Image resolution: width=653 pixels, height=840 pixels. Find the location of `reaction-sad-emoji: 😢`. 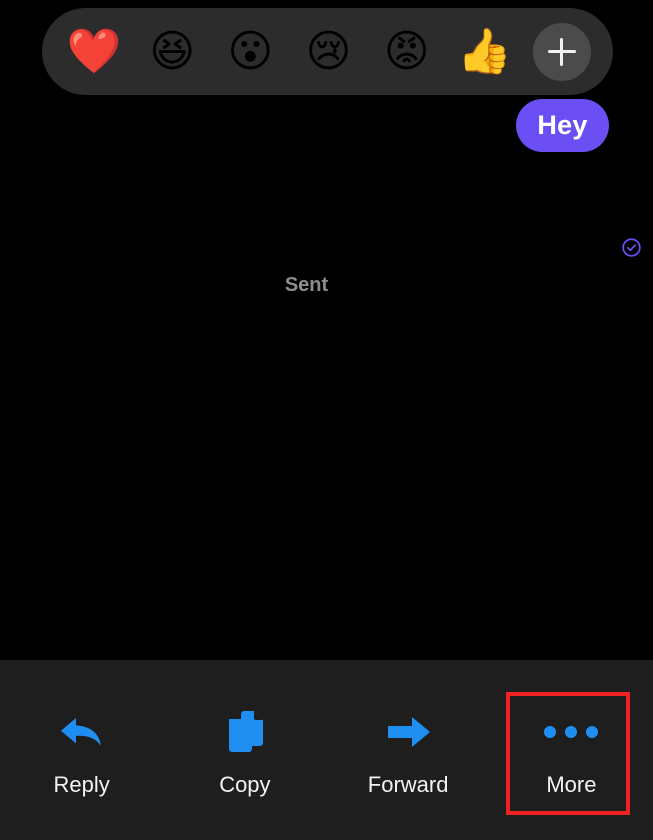

reaction-sad-emoji: 😢 is located at coordinates (328, 52).